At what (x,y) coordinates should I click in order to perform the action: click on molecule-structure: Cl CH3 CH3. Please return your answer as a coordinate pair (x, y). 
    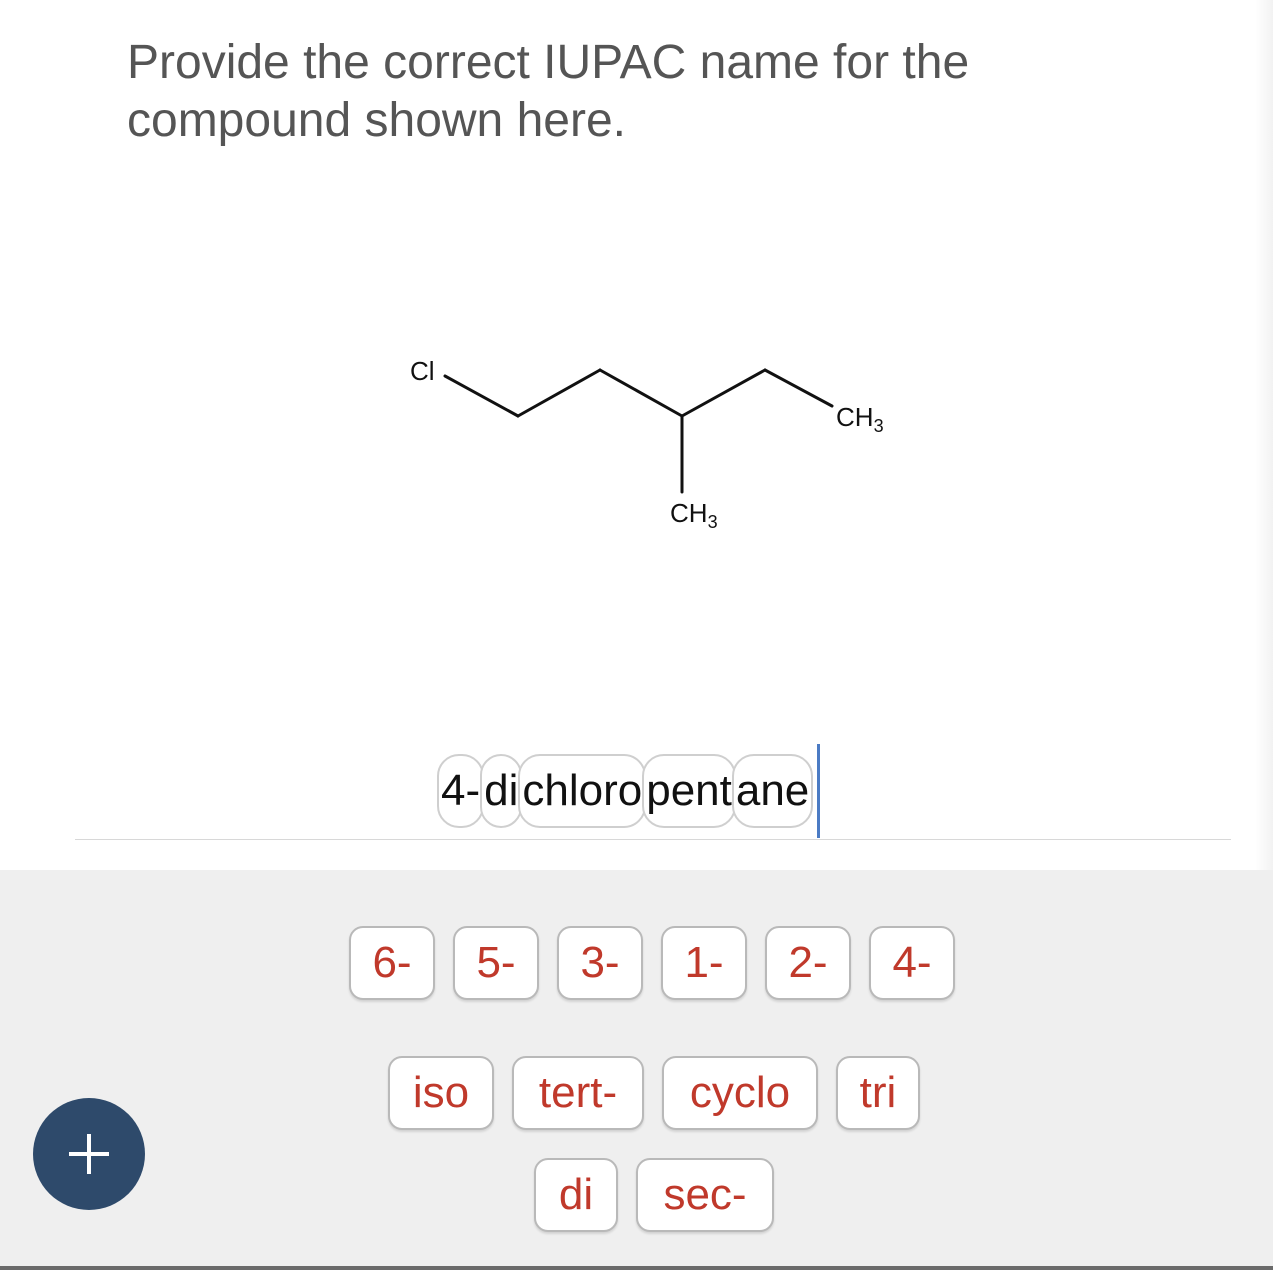
    Looking at the image, I should click on (647, 444).